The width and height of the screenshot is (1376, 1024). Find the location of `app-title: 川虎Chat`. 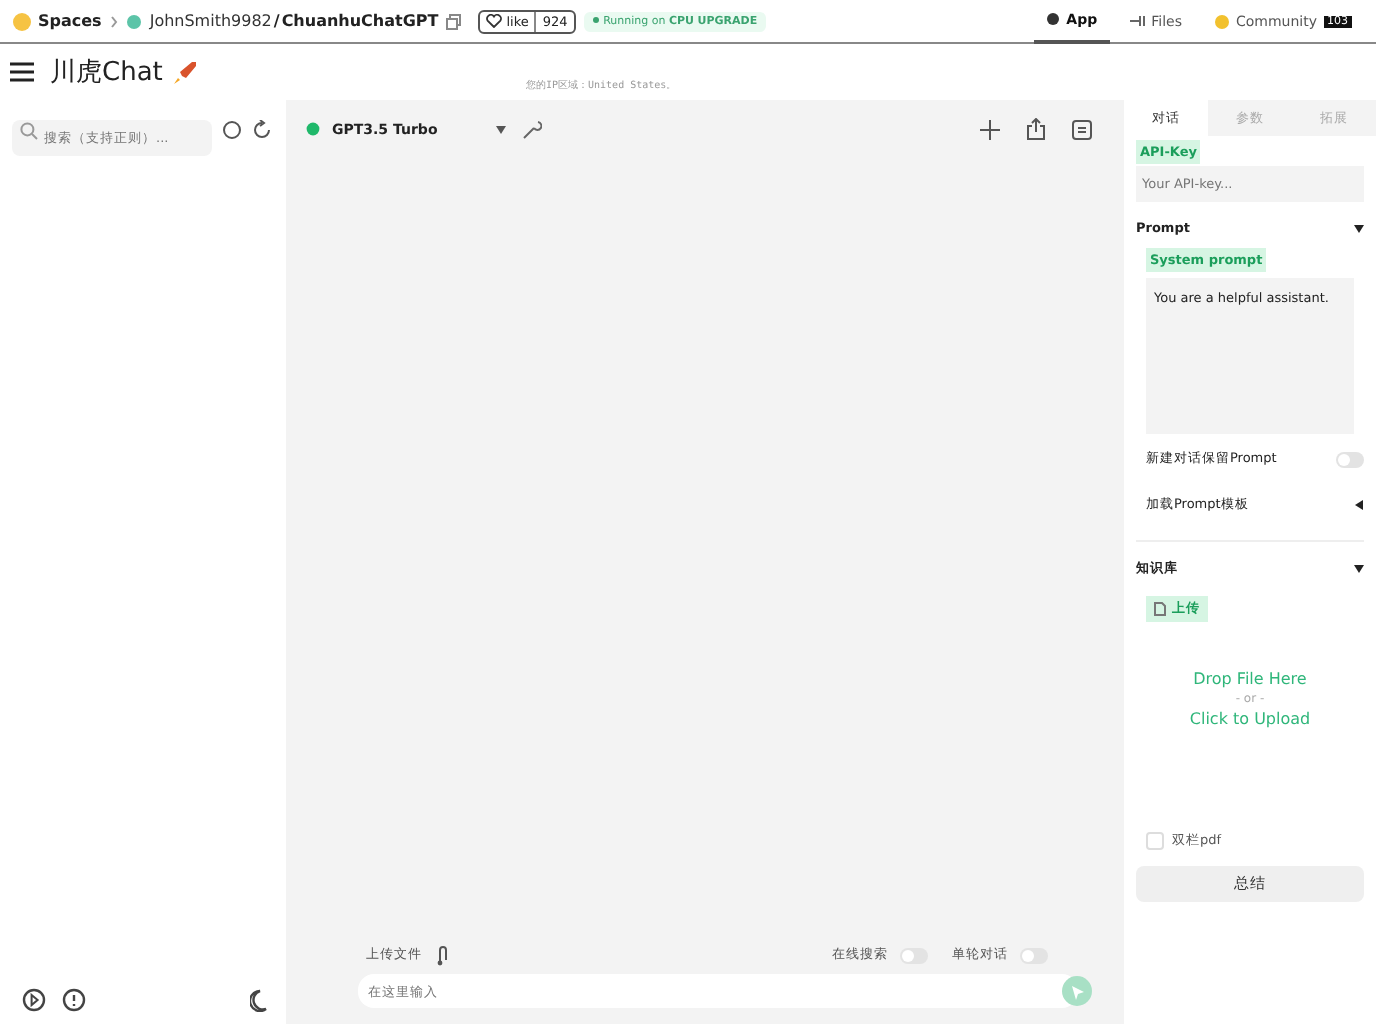

app-title: 川虎Chat is located at coordinates (106, 73).